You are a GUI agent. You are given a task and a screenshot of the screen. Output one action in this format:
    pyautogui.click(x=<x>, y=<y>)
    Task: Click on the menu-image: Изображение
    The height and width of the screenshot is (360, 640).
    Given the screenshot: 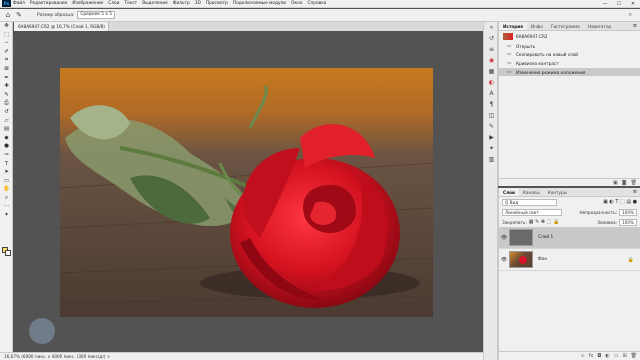 What is the action you would take?
    pyautogui.click(x=87, y=3)
    